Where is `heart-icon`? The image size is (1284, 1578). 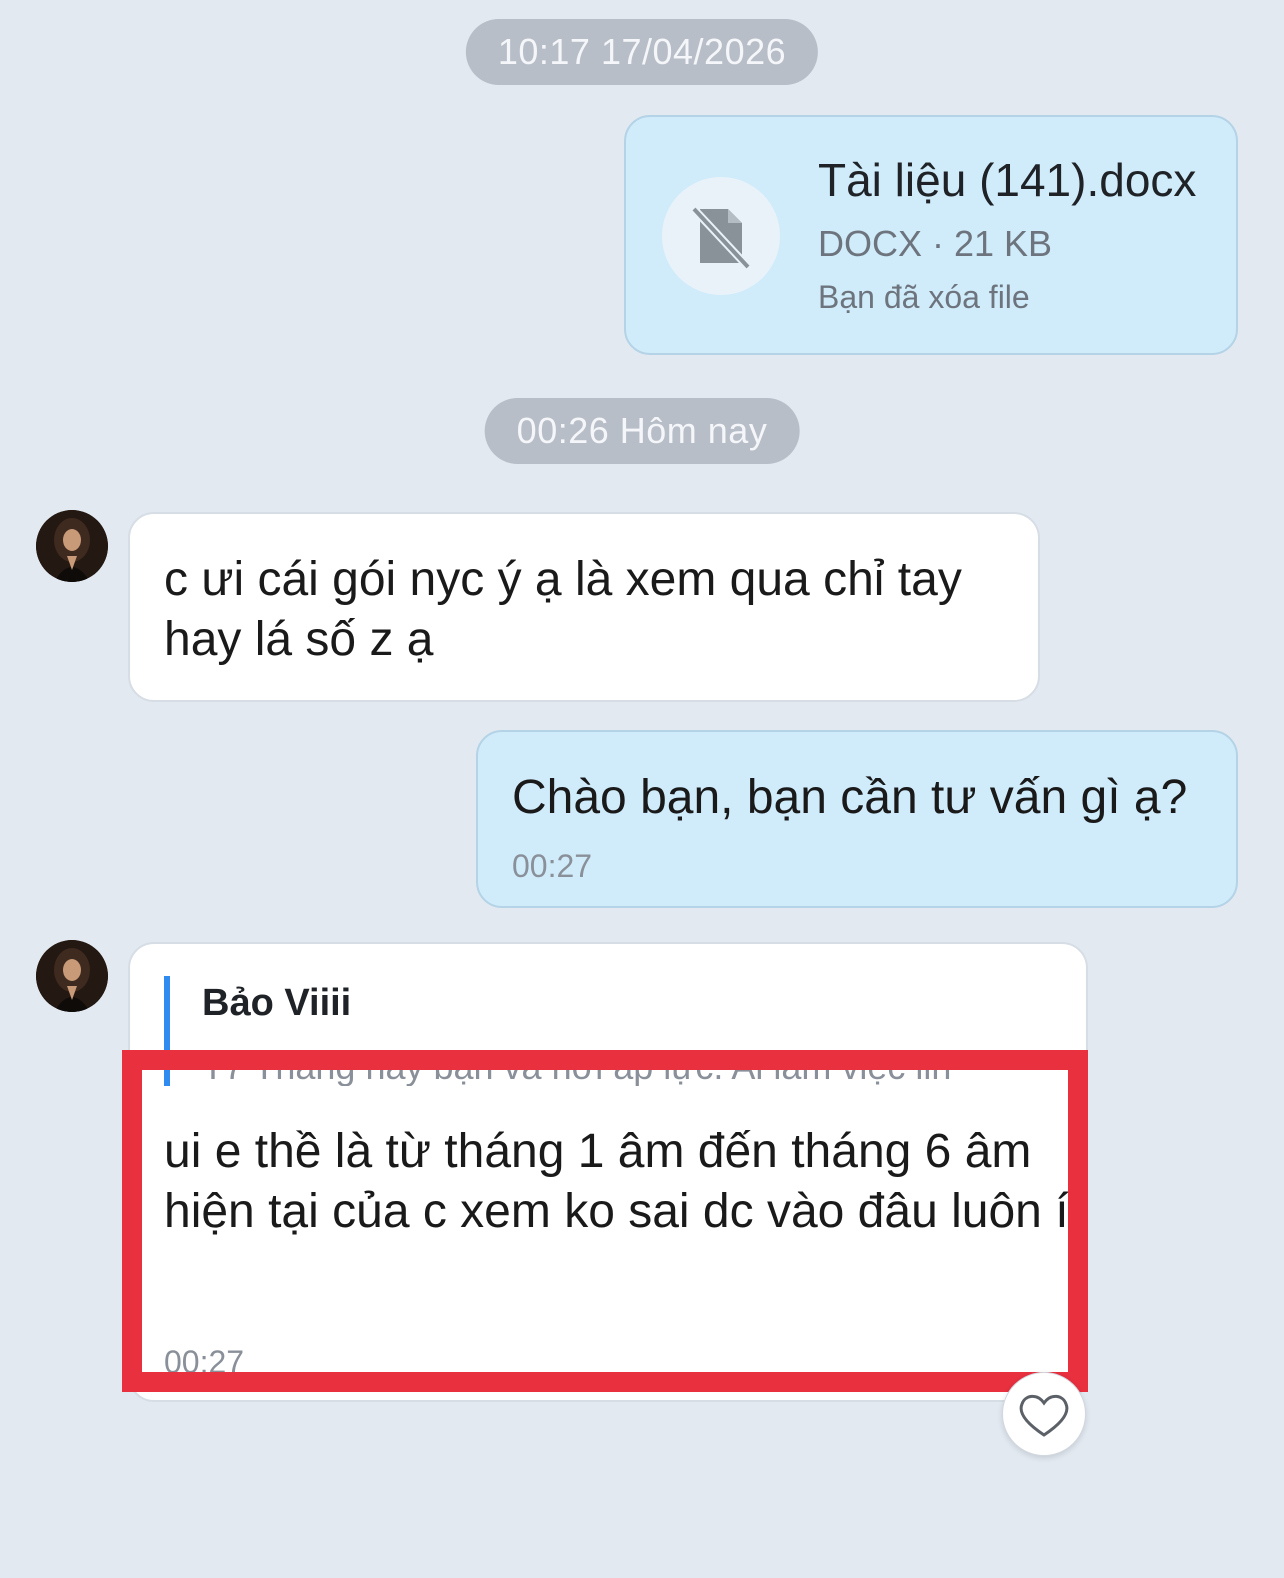 heart-icon is located at coordinates (1044, 1415).